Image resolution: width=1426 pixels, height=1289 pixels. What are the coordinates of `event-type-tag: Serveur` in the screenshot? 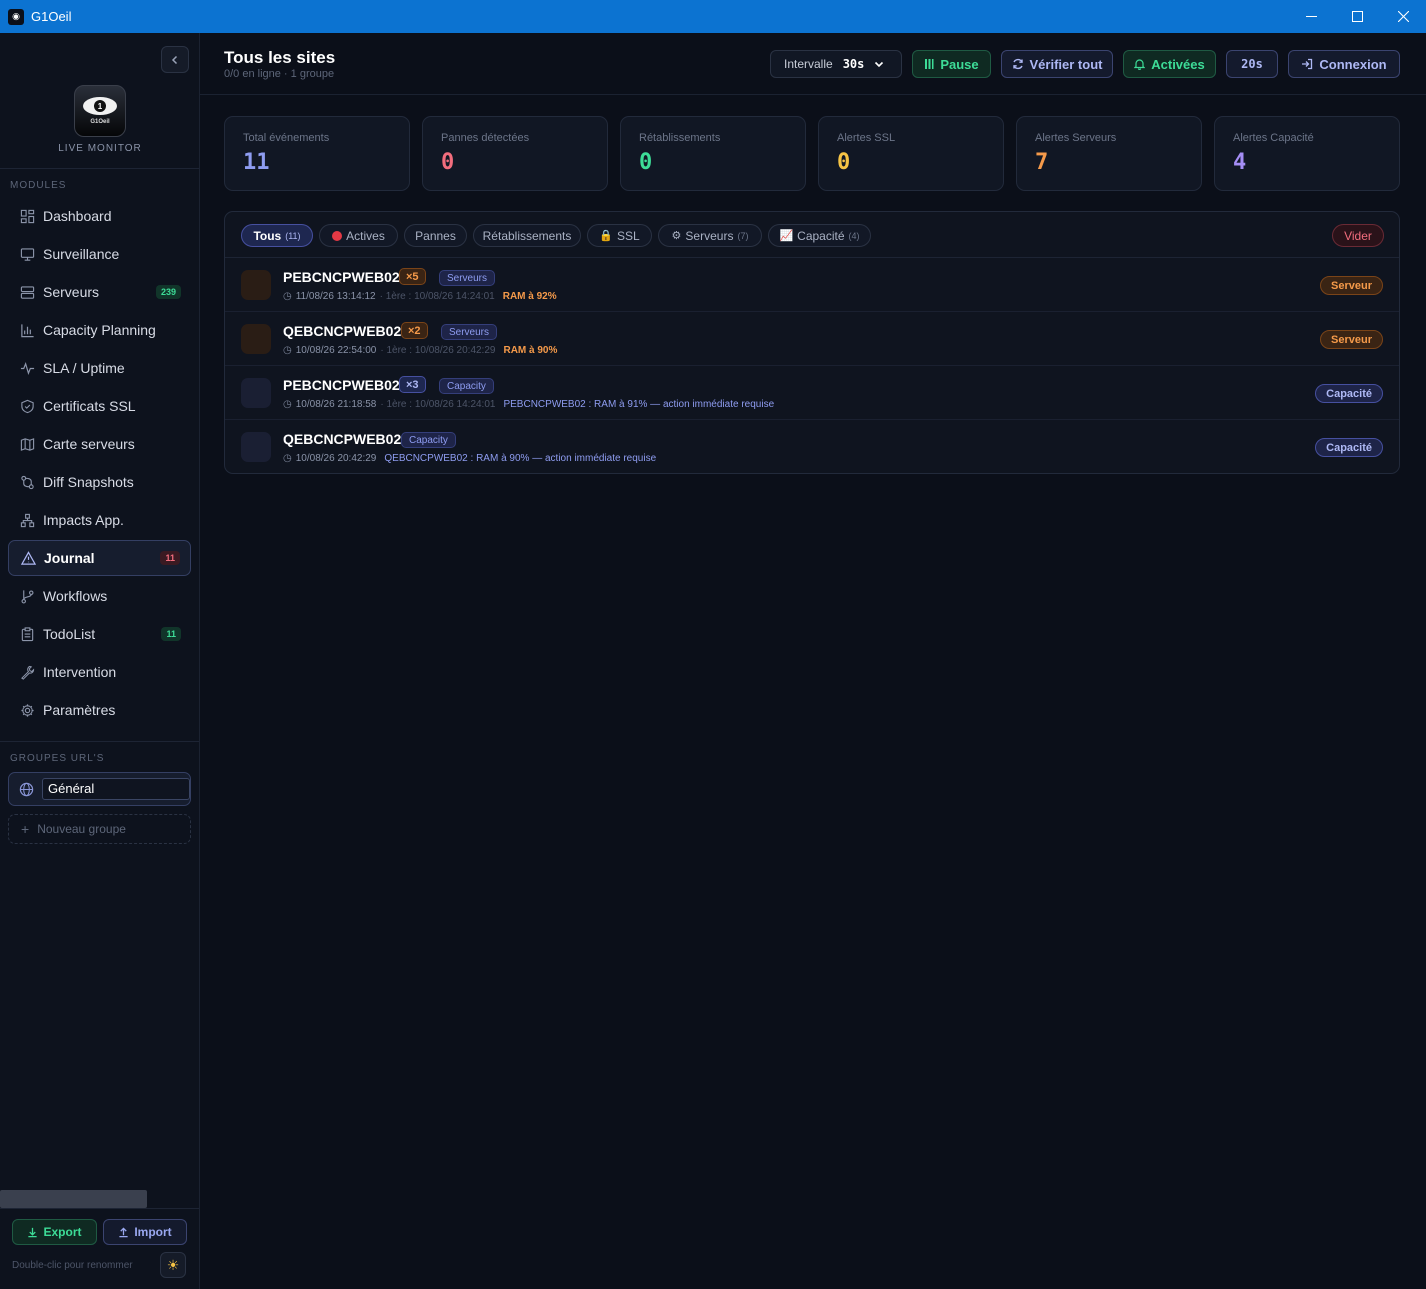 It's located at (1351, 339).